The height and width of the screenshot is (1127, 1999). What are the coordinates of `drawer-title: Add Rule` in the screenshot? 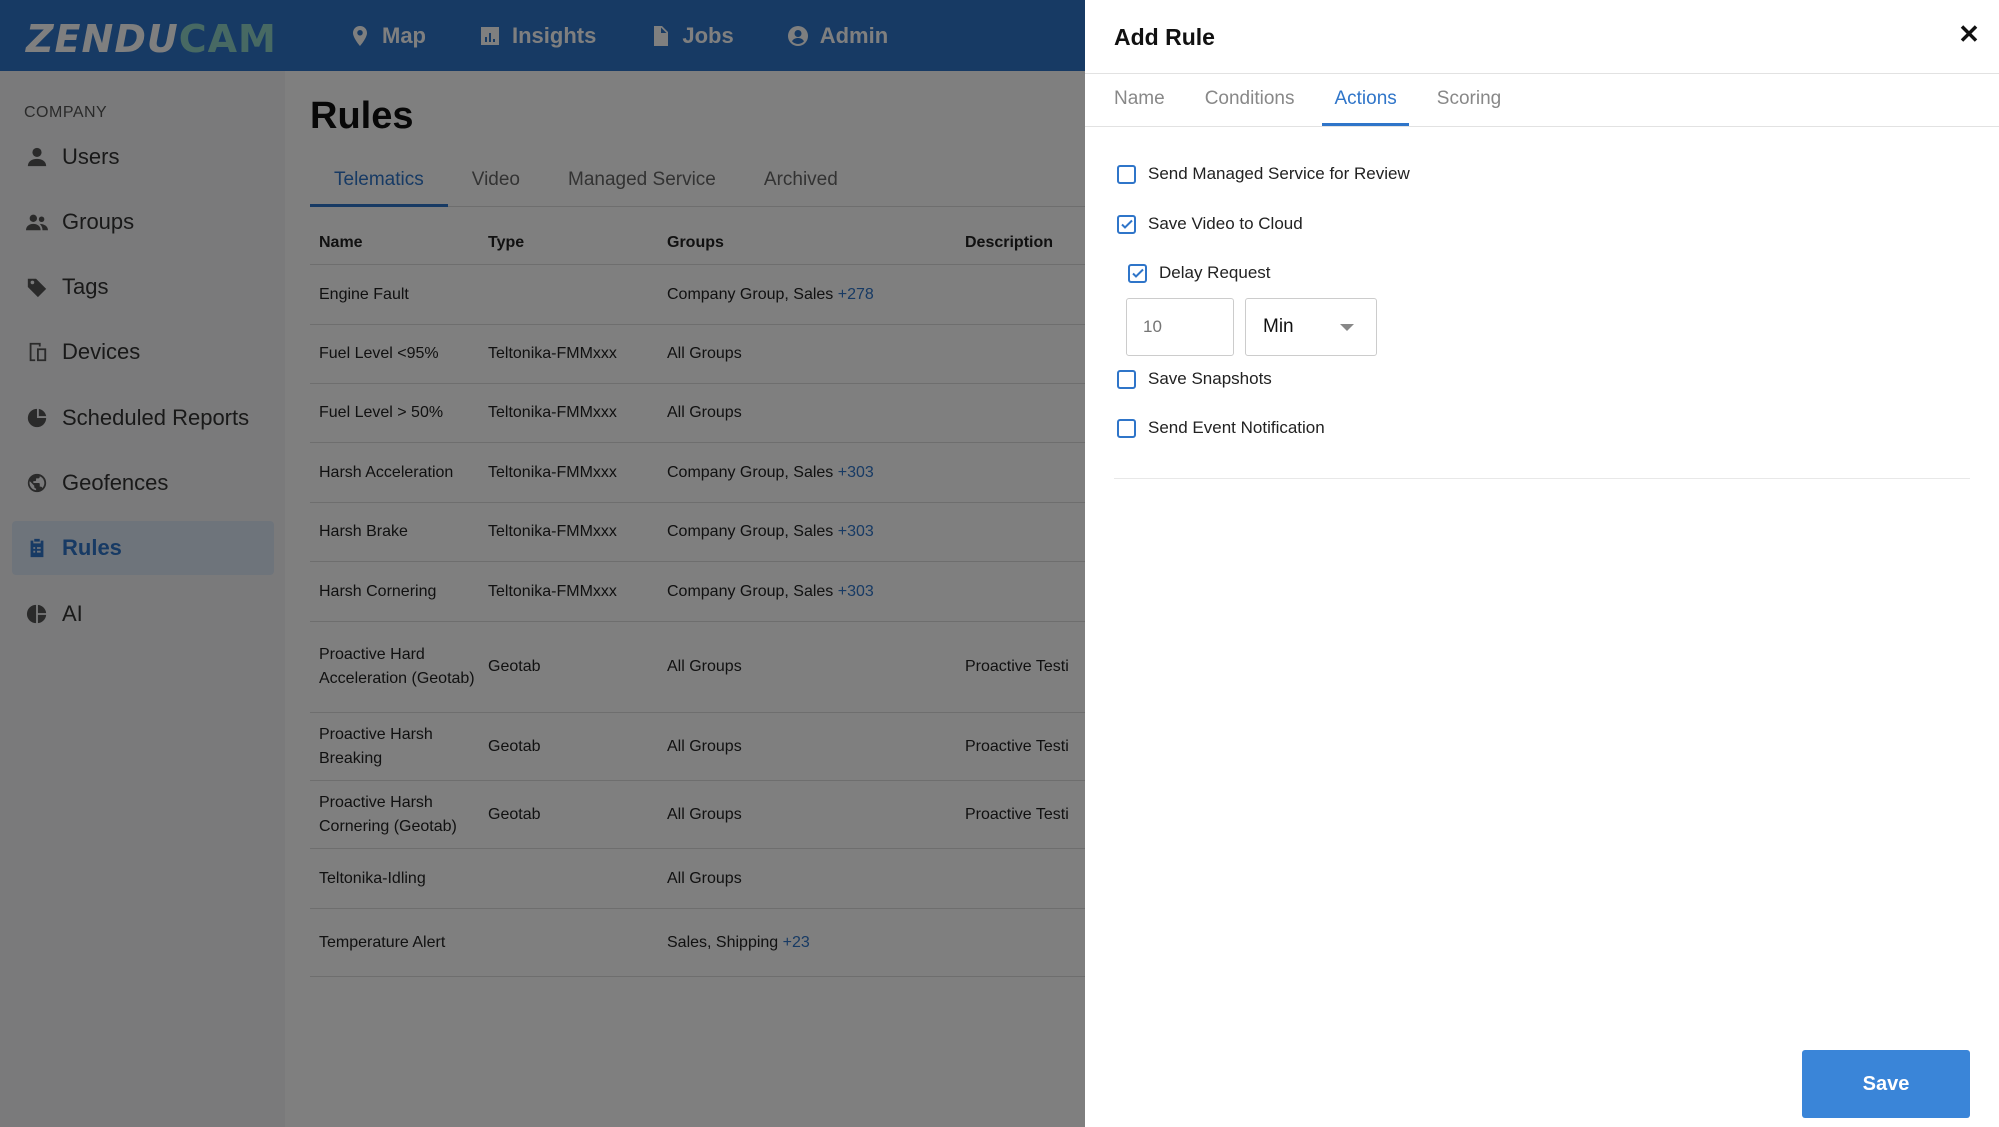 It's located at (1164, 37).